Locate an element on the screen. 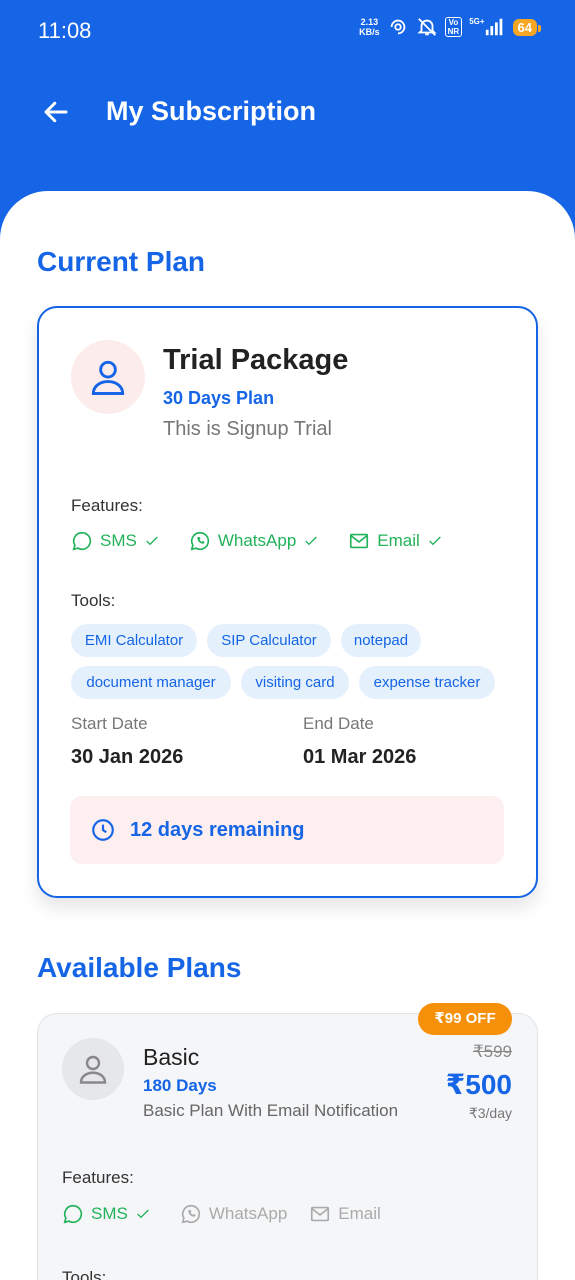  available-plans-heading: Available Plans is located at coordinates (139, 967).